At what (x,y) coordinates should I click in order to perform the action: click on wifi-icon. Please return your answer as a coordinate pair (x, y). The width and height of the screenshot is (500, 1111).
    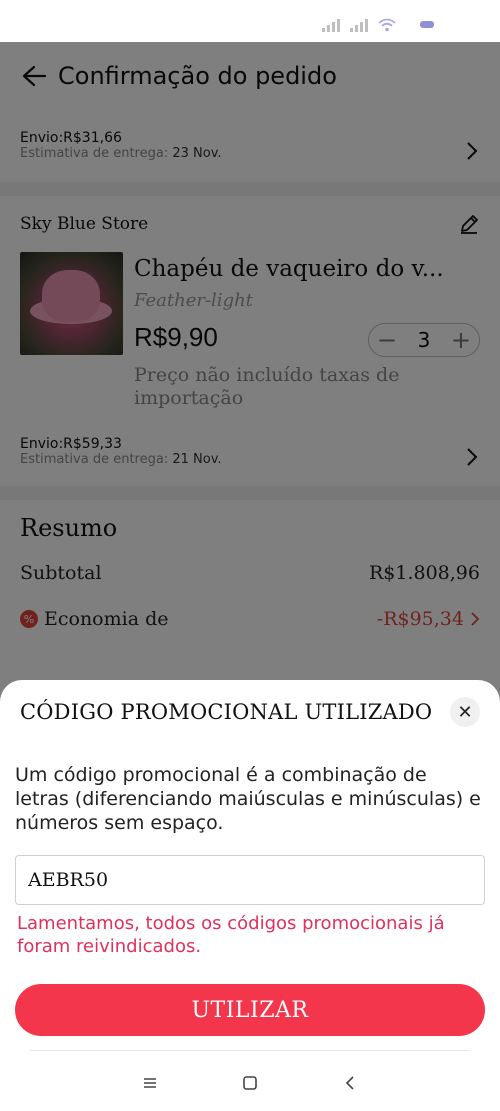
    Looking at the image, I should click on (387, 25).